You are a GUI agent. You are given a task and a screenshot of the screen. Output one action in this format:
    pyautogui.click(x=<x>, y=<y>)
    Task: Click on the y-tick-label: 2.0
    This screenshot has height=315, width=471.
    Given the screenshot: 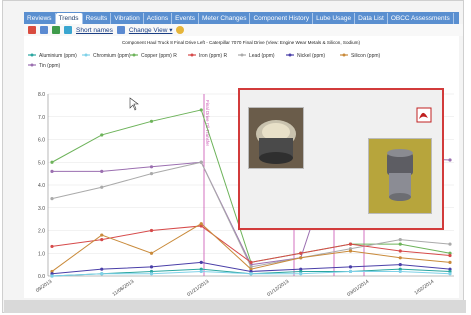 What is the action you would take?
    pyautogui.click(x=41, y=232)
    